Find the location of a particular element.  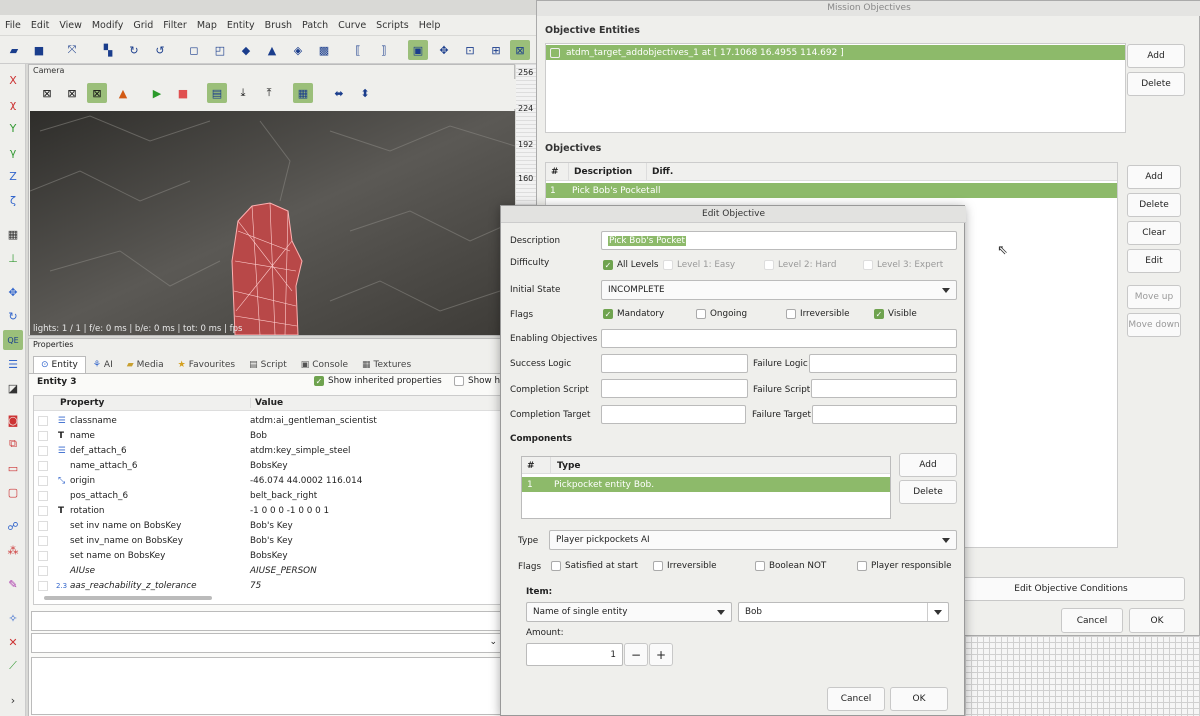

satisfied-at-start-checkbox: Satisfied at start is located at coordinates (594, 566).